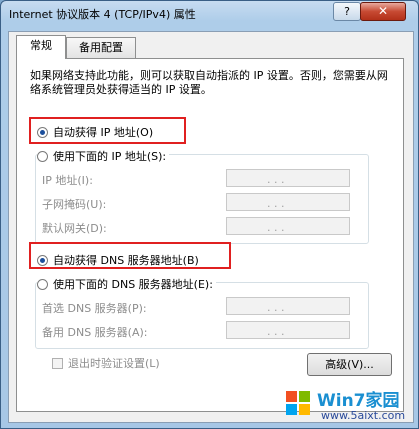 This screenshot has width=419, height=429. Describe the element at coordinates (276, 331) in the screenshot. I see `alternate-dns-dots: . . .` at that location.